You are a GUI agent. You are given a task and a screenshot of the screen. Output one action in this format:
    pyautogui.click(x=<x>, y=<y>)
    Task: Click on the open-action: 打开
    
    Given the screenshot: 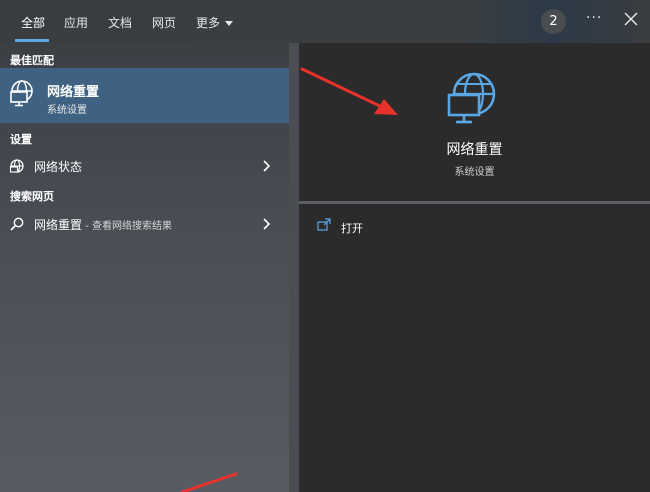 What is the action you would take?
    pyautogui.click(x=352, y=228)
    